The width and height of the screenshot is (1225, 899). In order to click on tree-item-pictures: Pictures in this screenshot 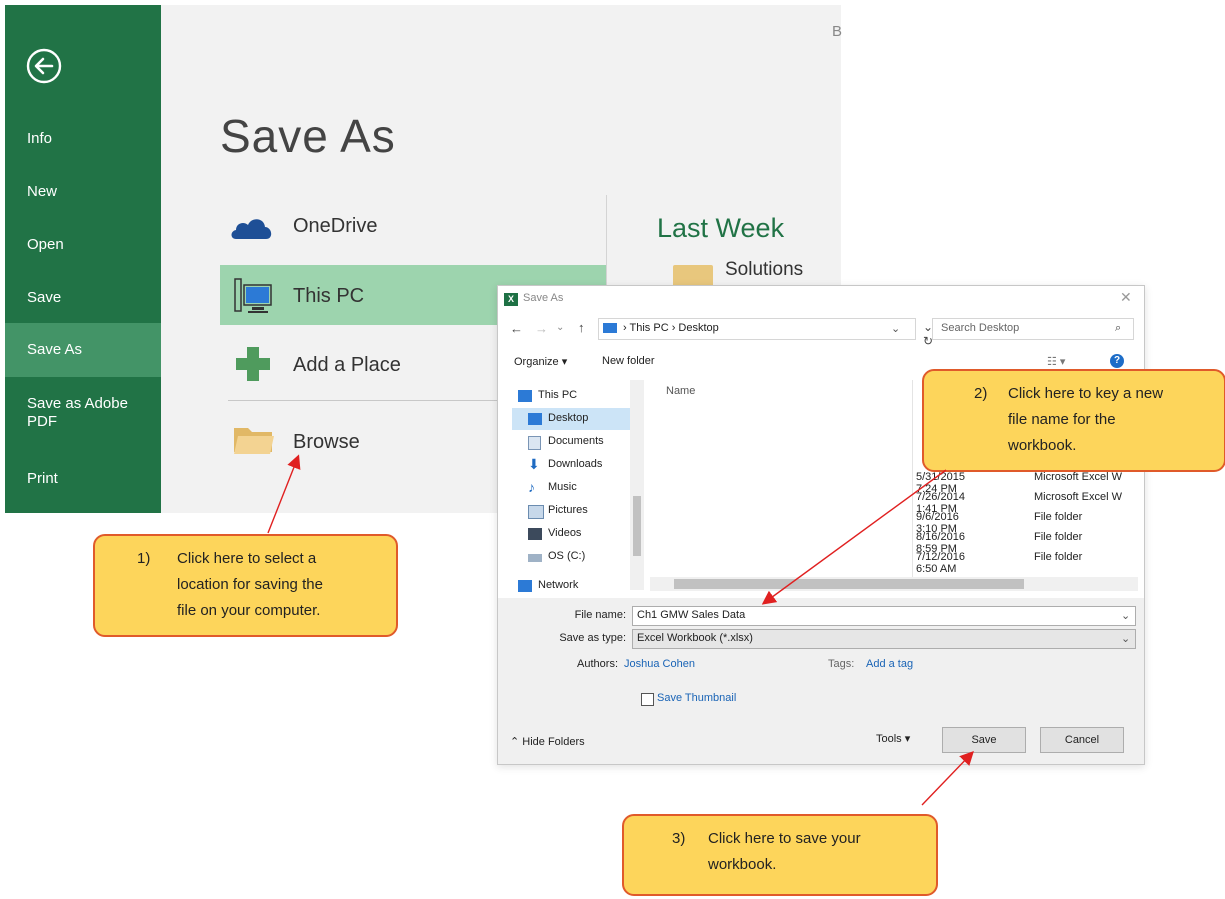, I will do `click(584, 511)`.